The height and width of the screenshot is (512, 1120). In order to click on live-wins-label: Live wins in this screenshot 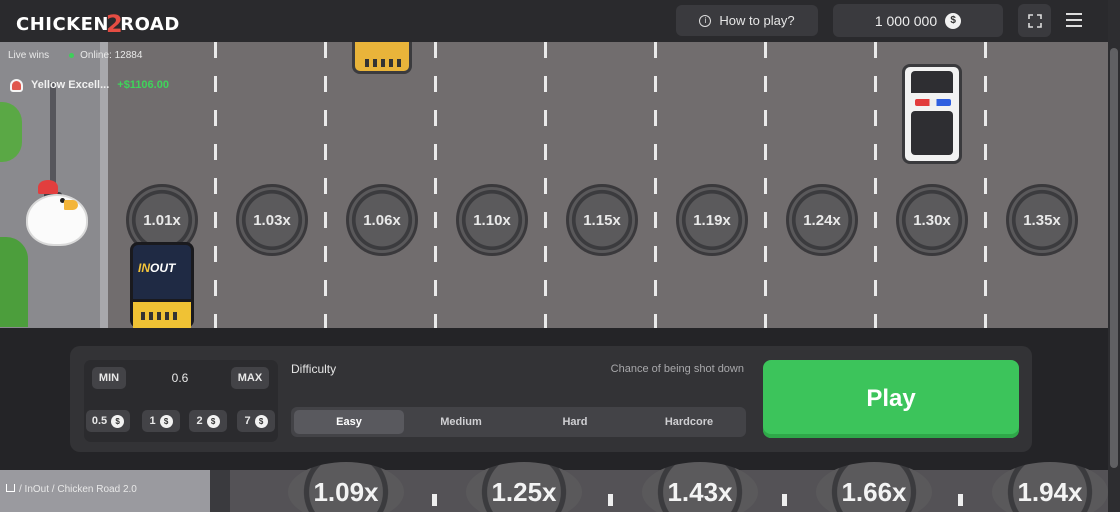, I will do `click(29, 55)`.